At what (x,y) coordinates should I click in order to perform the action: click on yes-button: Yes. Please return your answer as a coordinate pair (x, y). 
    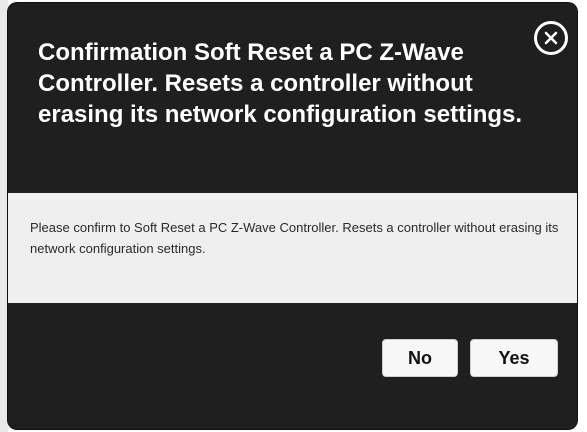
    Looking at the image, I should click on (514, 358).